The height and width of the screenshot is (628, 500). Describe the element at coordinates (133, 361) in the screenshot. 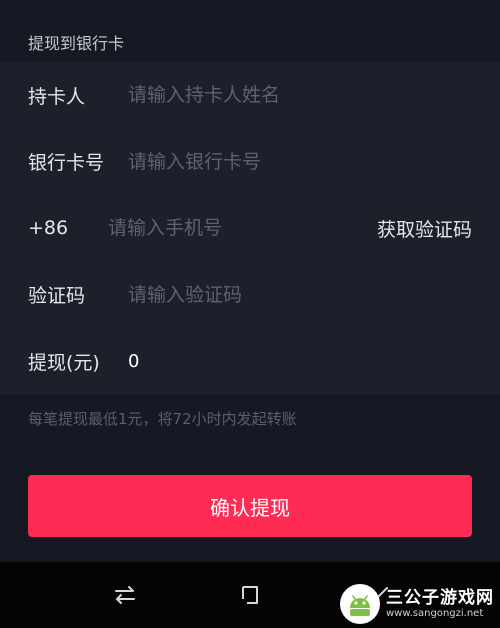

I see `amount-value: 0` at that location.